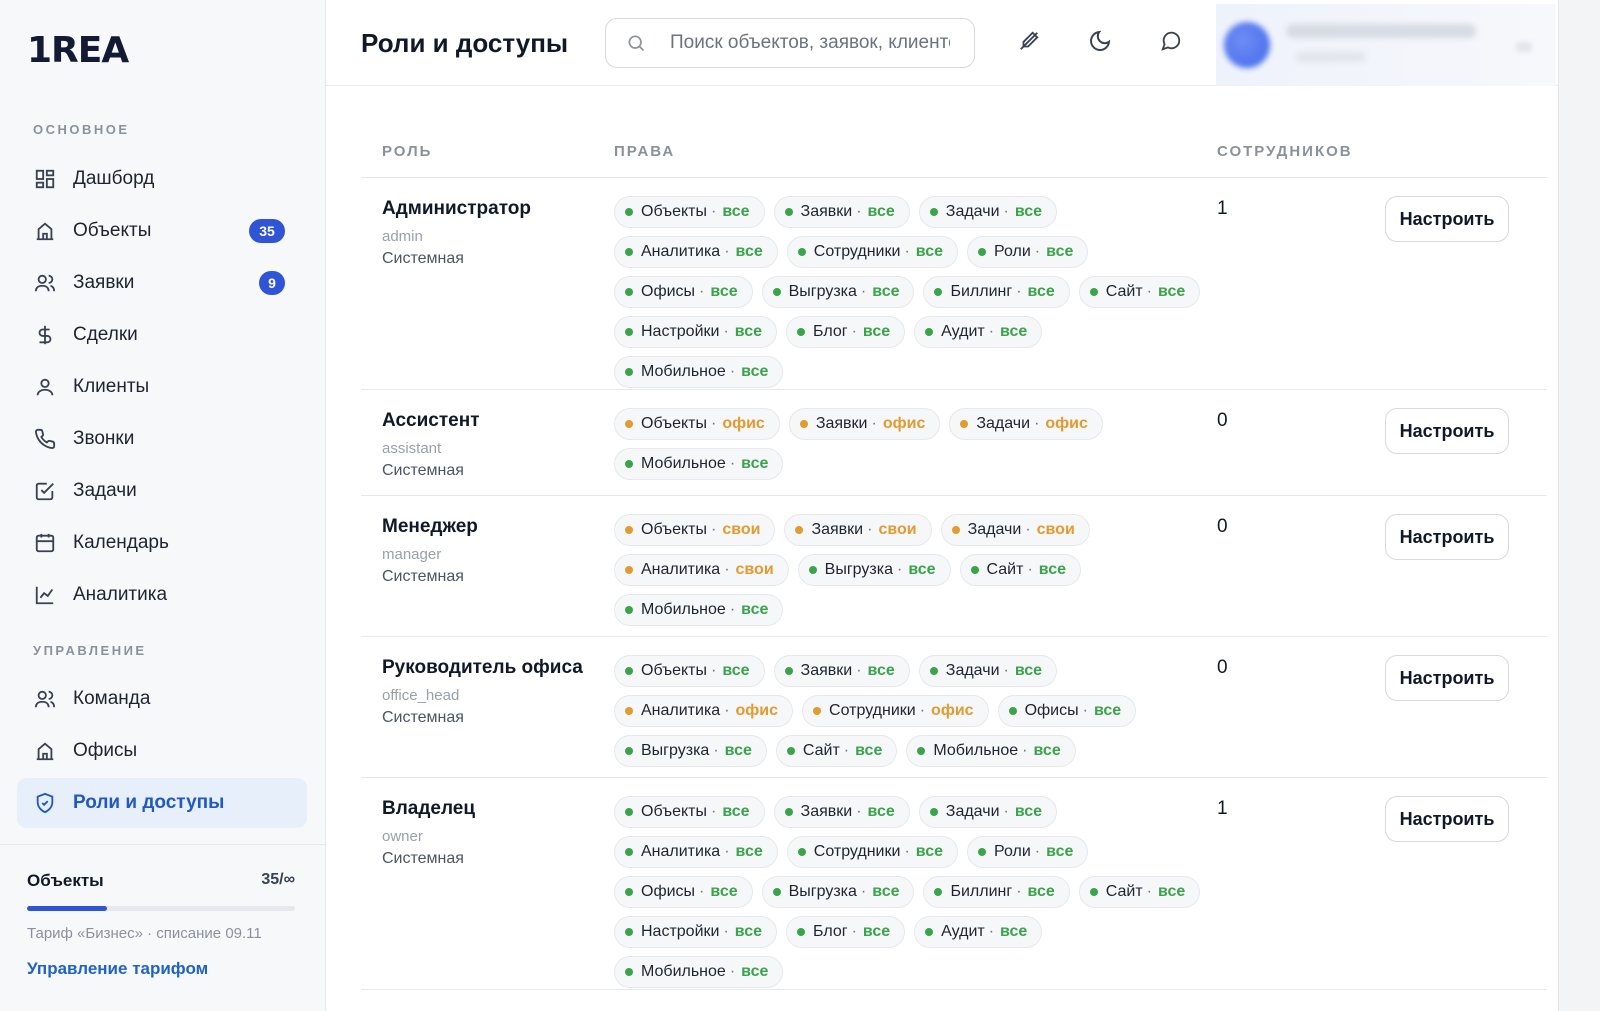  I want to click on permission-chip: Сотрудники · все, so click(872, 852).